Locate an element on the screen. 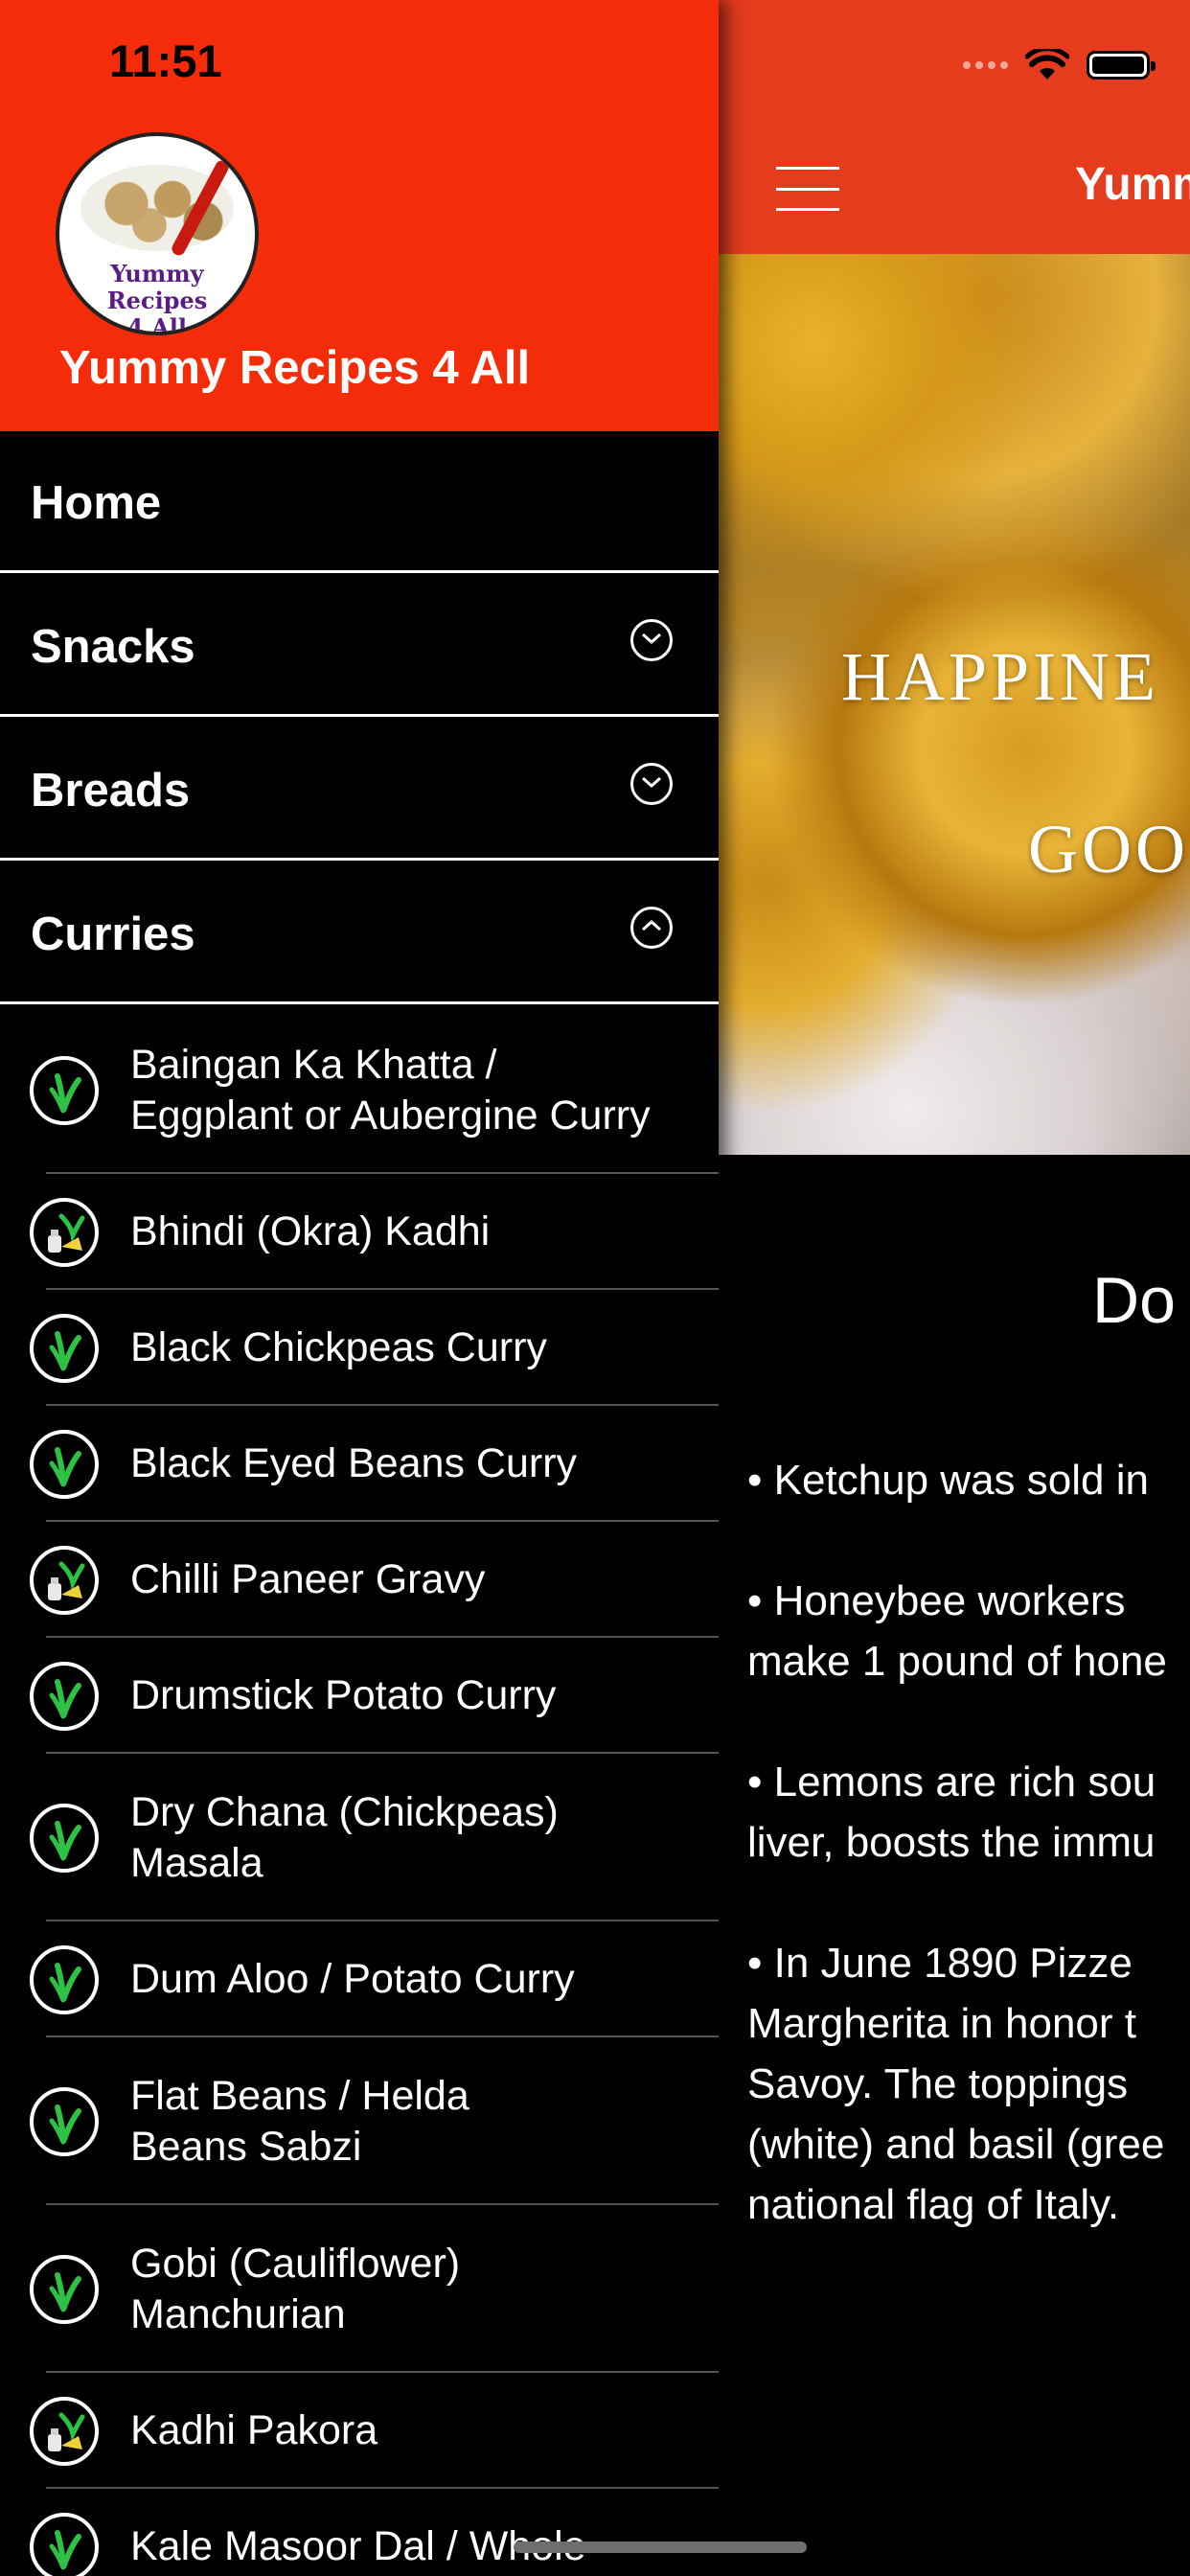  curry-item-label: Flat Beans / Helda Beans Sabzi is located at coordinates (300, 2121).